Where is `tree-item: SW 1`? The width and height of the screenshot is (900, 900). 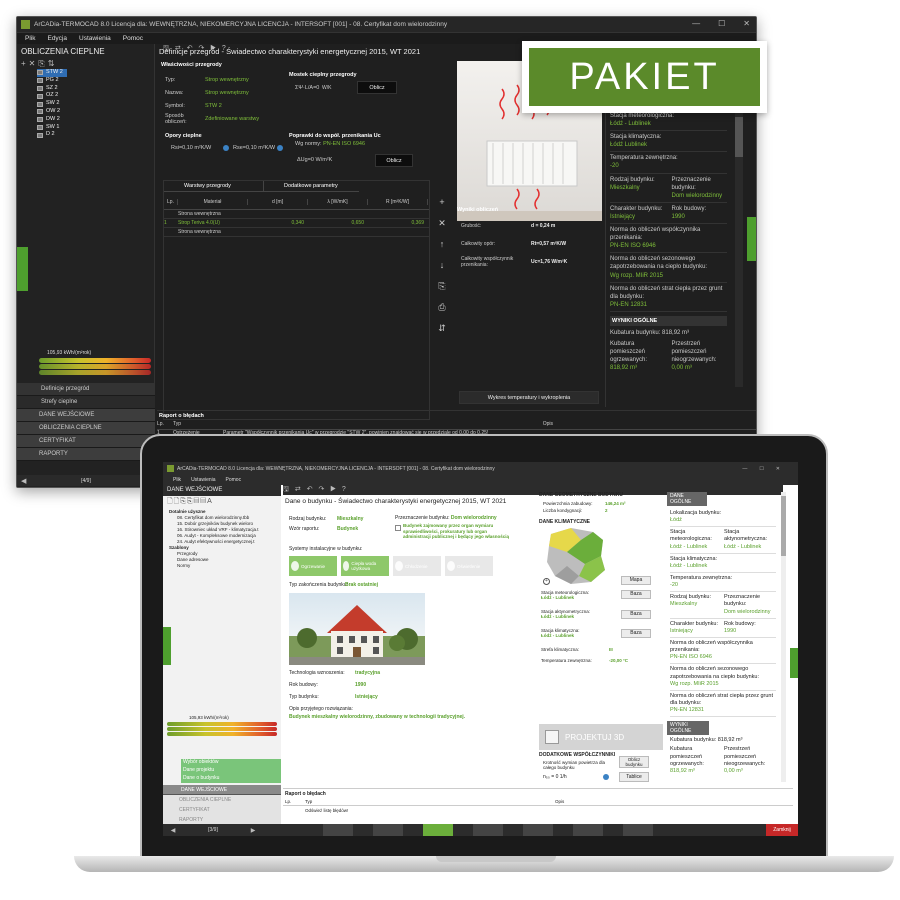 tree-item: SW 1 is located at coordinates (95, 128).